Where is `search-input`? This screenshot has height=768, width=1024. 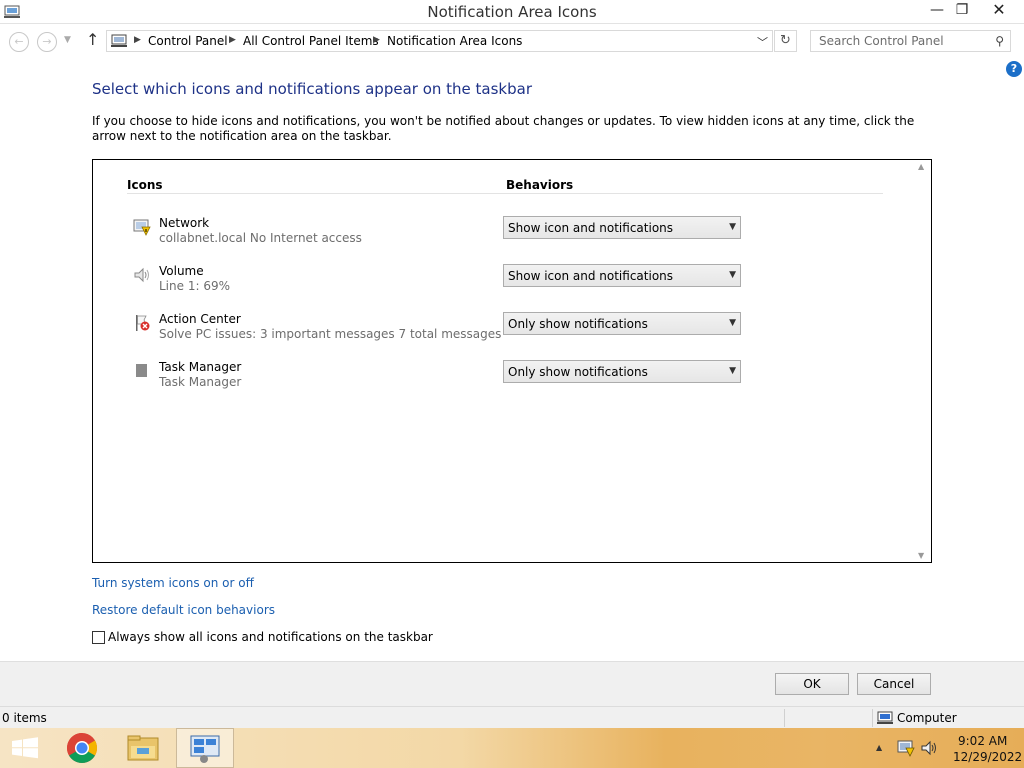 search-input is located at coordinates (898, 41).